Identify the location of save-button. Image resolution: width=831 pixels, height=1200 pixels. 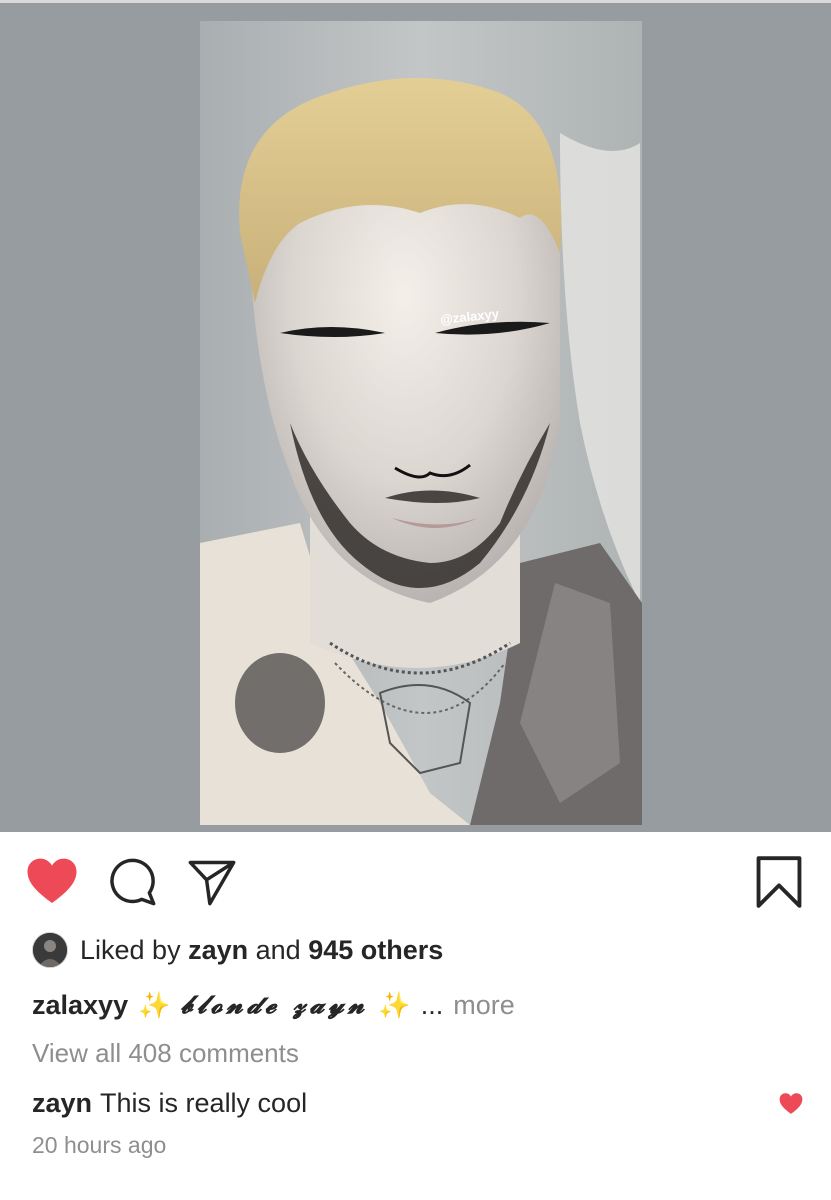
(779, 882).